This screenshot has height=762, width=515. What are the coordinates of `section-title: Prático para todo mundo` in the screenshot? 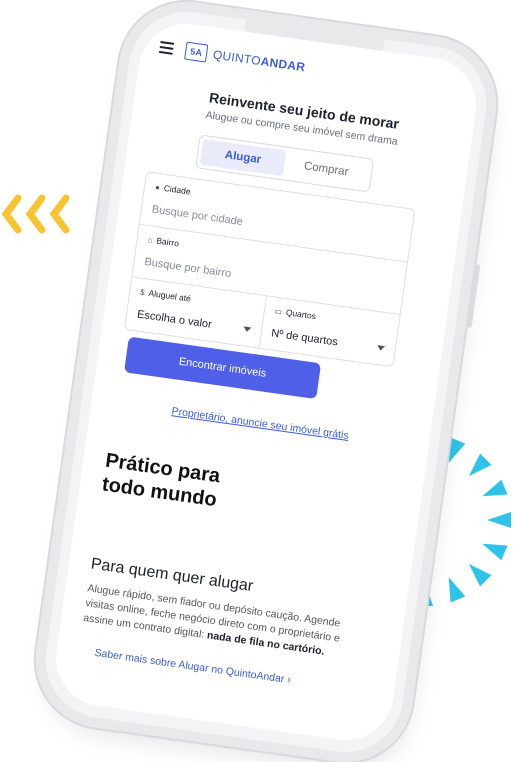 It's located at (161, 480).